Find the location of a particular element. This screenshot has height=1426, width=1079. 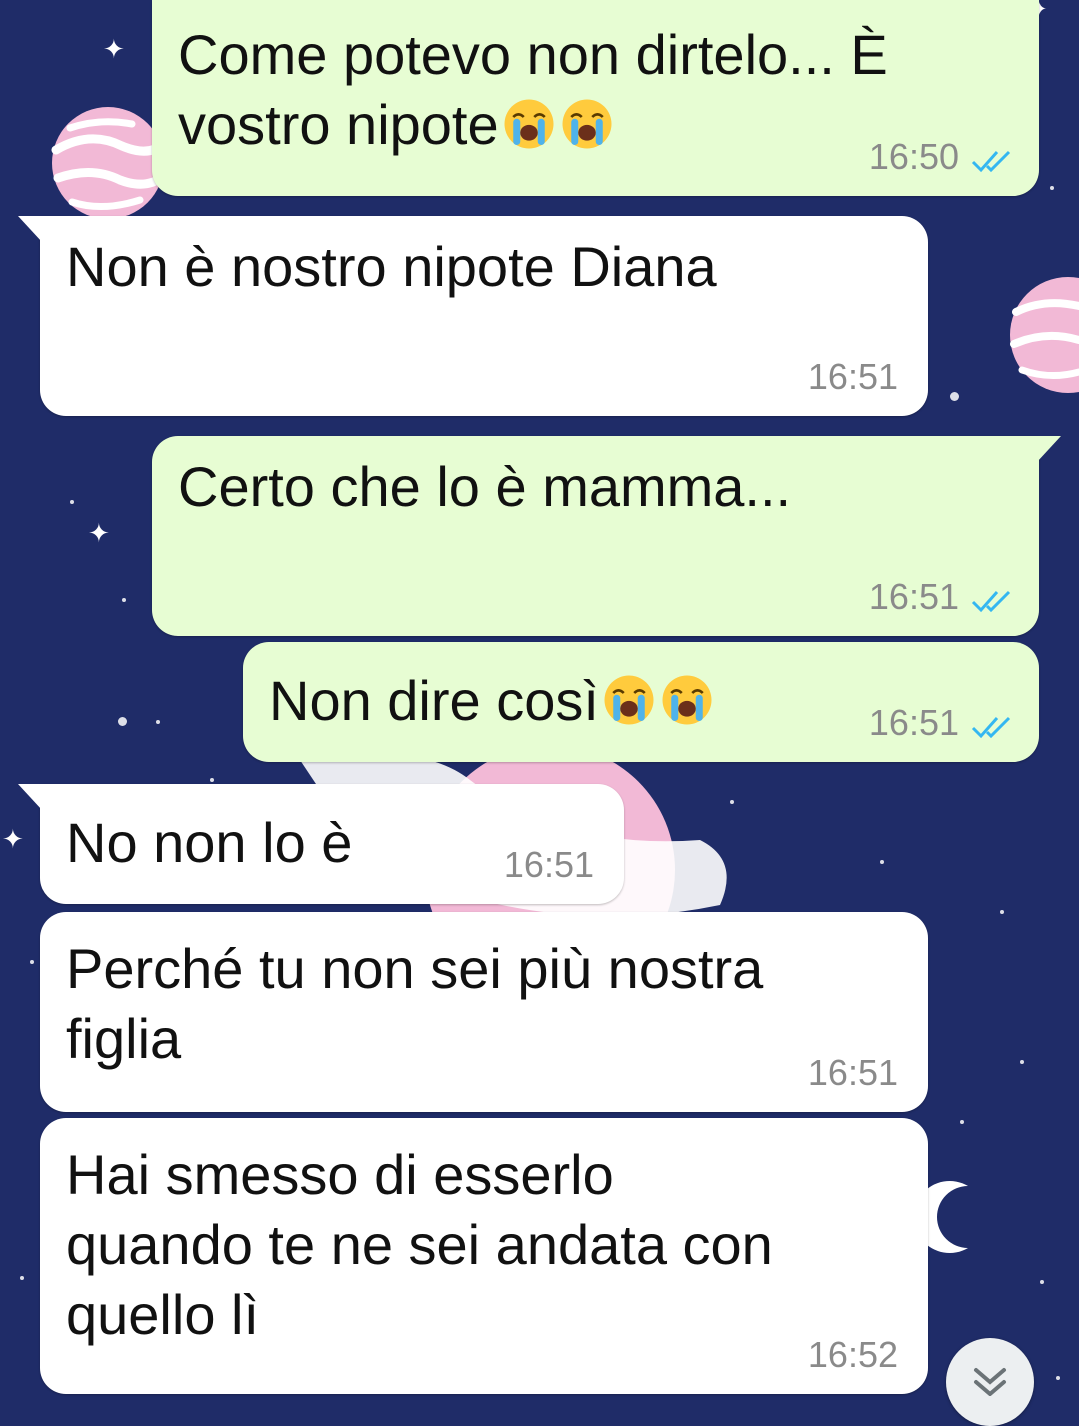

message-bubble-incoming: Non è nostro nipote Diana 16:51 is located at coordinates (473, 316).